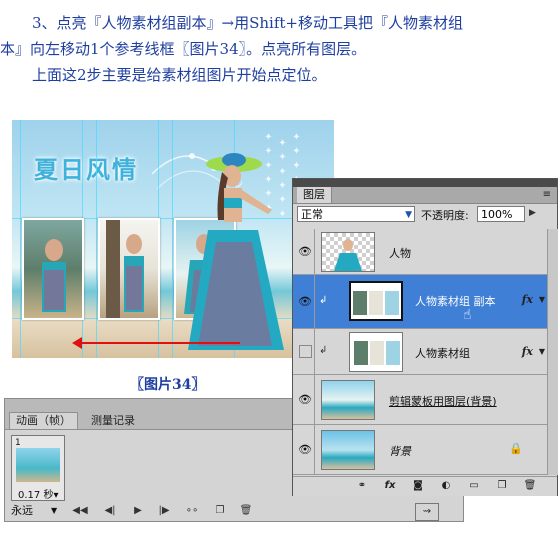  Describe the element at coordinates (168, 385) in the screenshot. I see `figure-caption: 〖图片34〗` at that location.